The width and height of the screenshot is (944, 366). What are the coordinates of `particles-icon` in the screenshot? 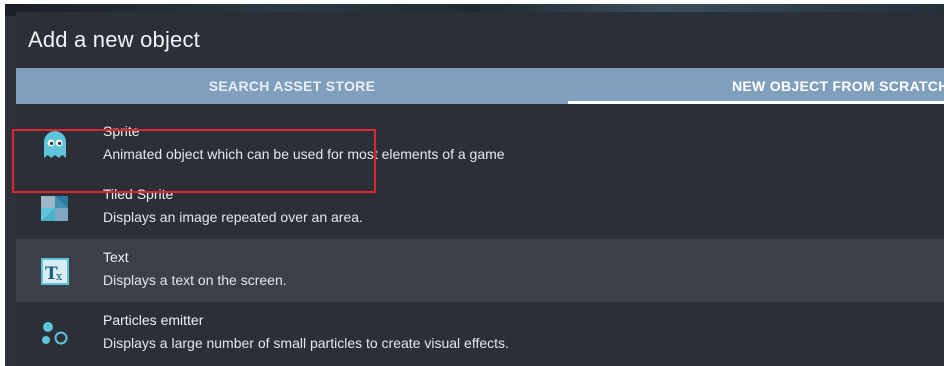 It's located at (55, 334).